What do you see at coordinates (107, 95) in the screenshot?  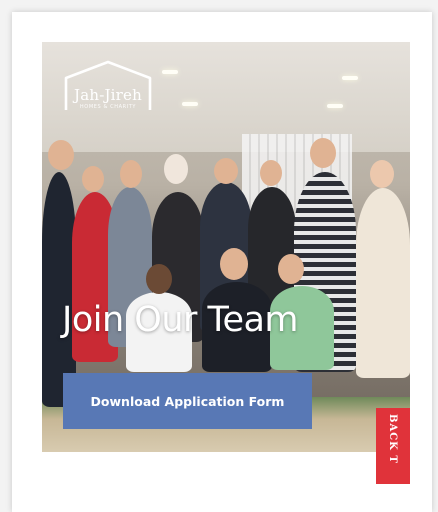 I see `logo-name: Jah-Jireh` at bounding box center [107, 95].